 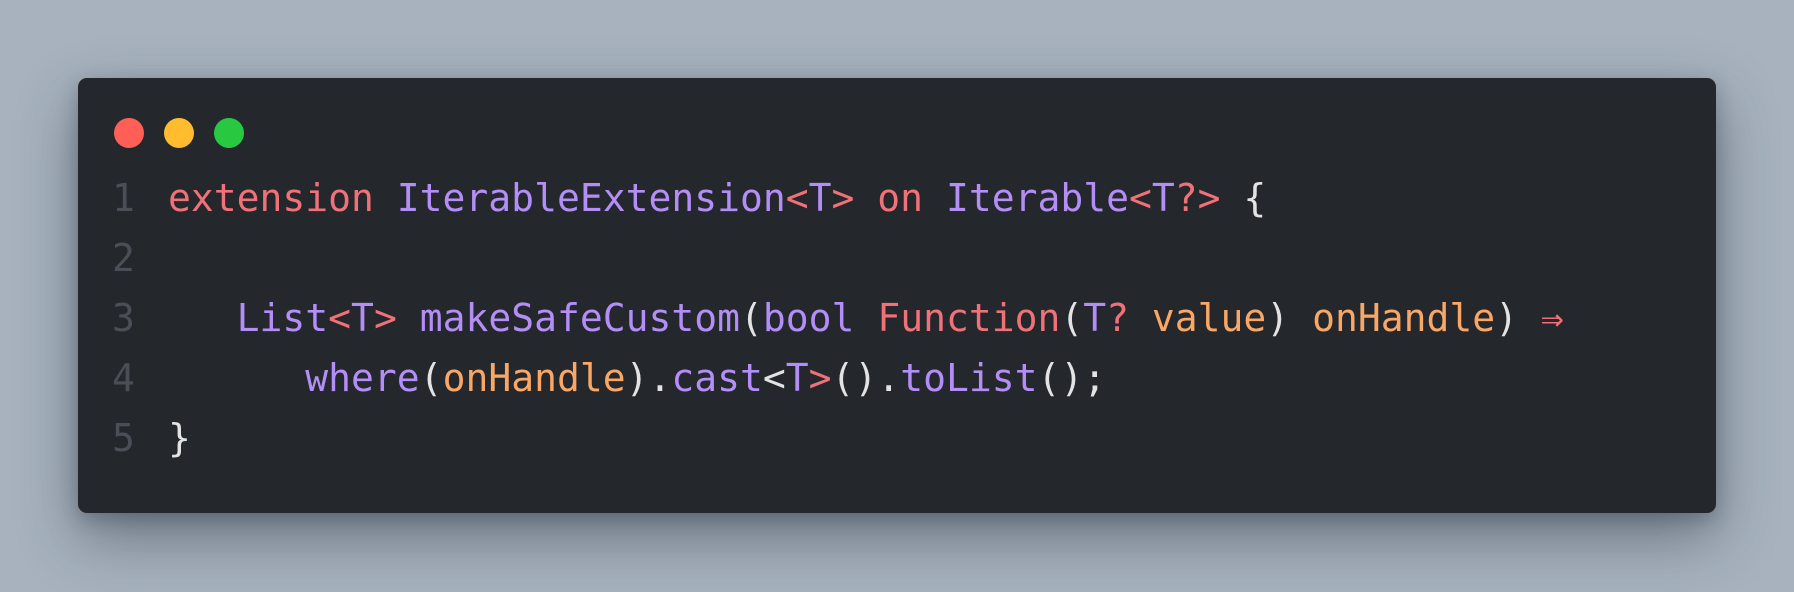 What do you see at coordinates (969, 318) in the screenshot?
I see `code-token: Function` at bounding box center [969, 318].